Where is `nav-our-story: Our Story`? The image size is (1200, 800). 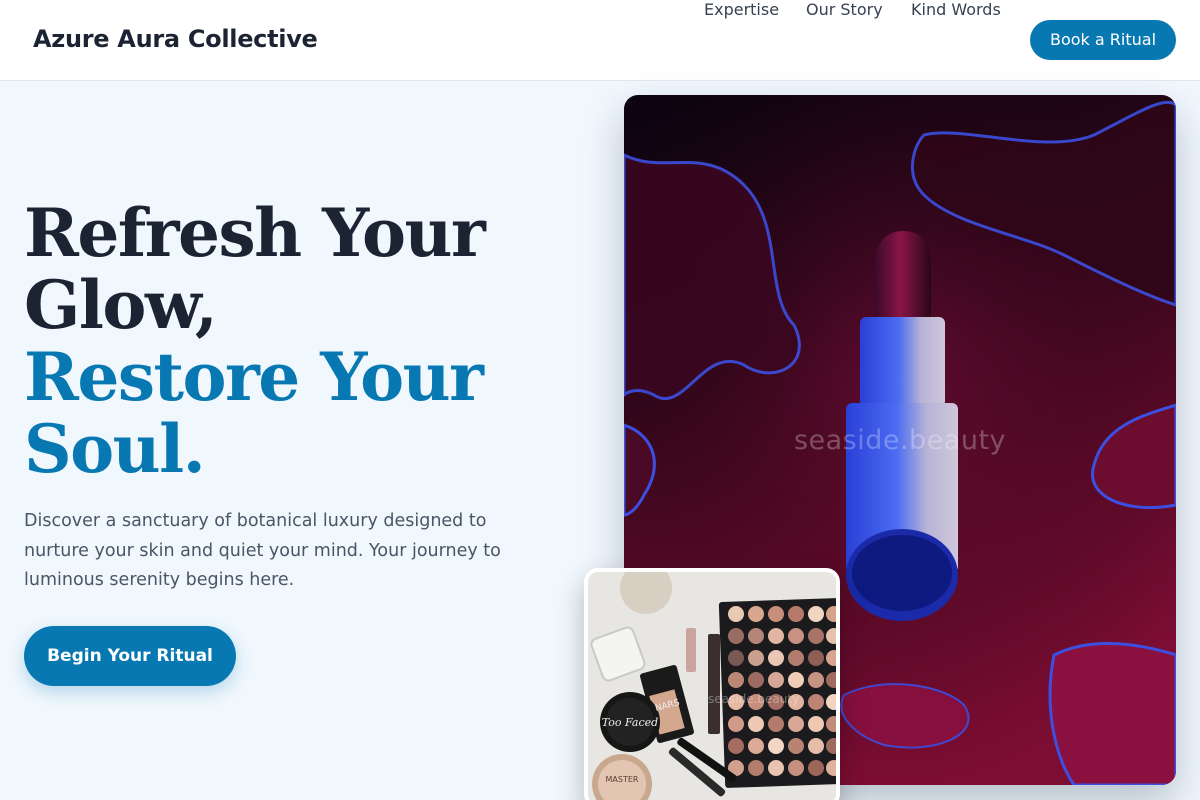 nav-our-story: Our Story is located at coordinates (844, 9).